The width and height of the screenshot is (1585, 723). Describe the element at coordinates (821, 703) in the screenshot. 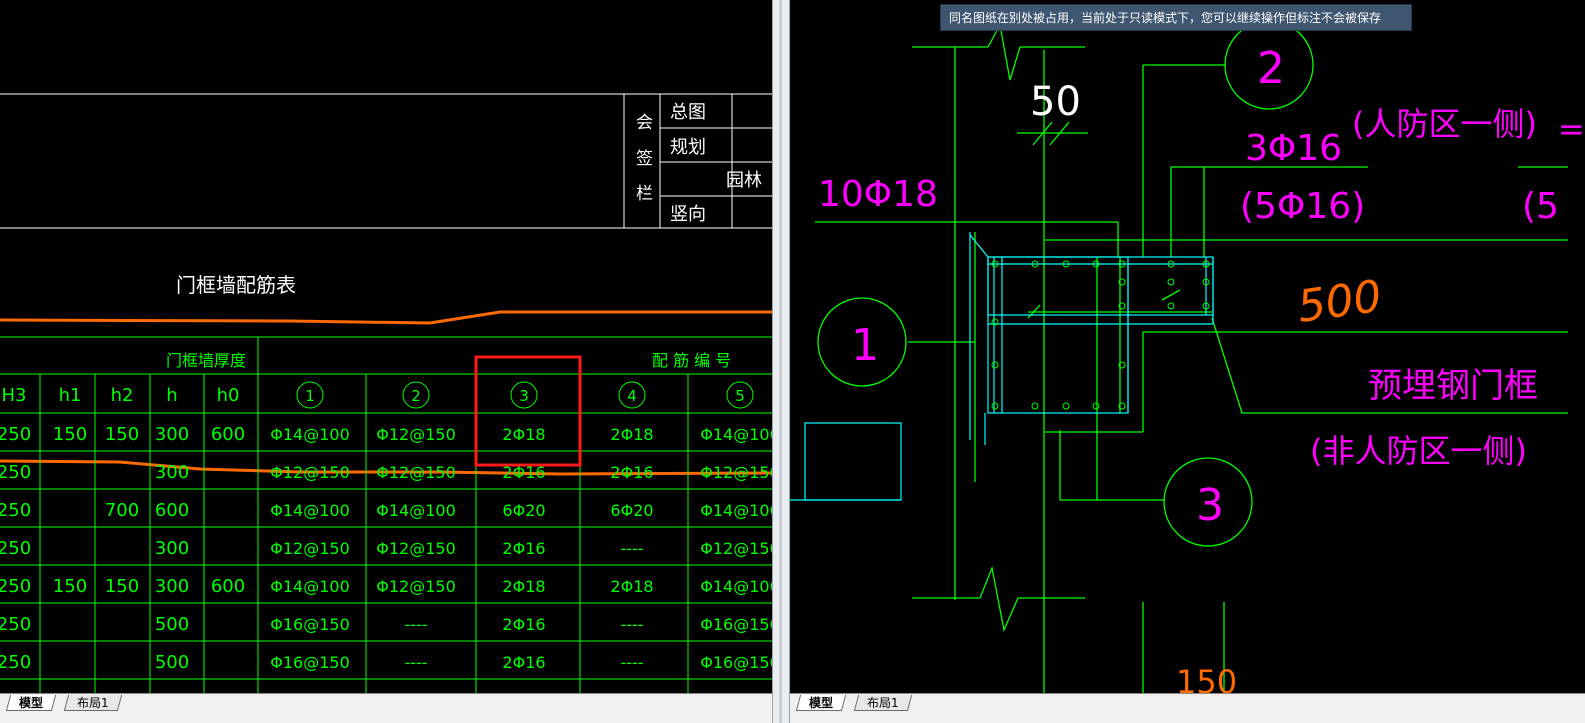

I see `tab-model-right: 模型` at that location.